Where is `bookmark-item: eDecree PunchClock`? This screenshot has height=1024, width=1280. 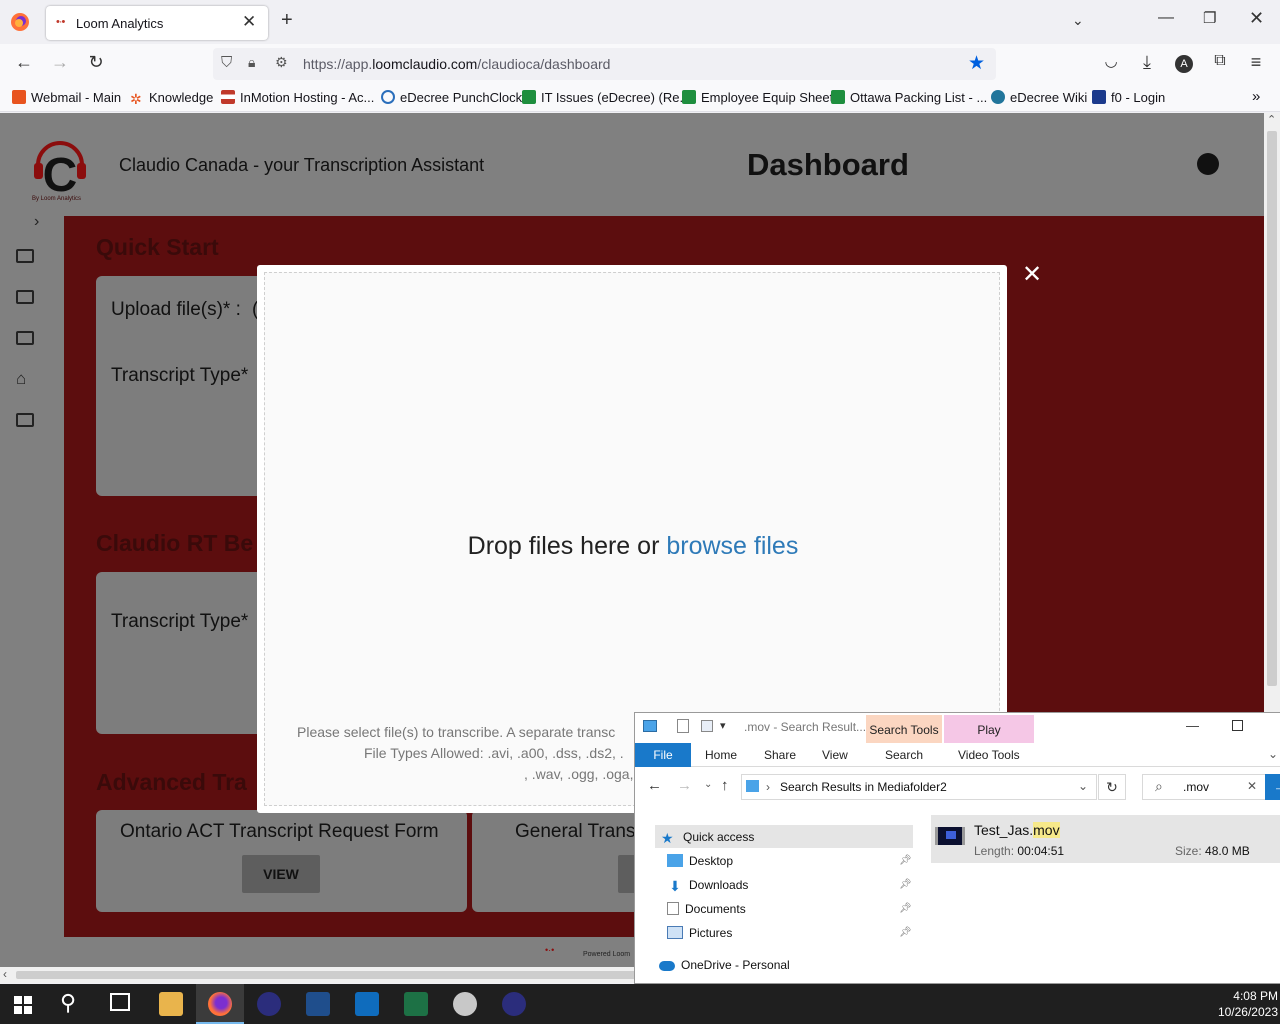 bookmark-item: eDecree PunchClock is located at coordinates (451, 97).